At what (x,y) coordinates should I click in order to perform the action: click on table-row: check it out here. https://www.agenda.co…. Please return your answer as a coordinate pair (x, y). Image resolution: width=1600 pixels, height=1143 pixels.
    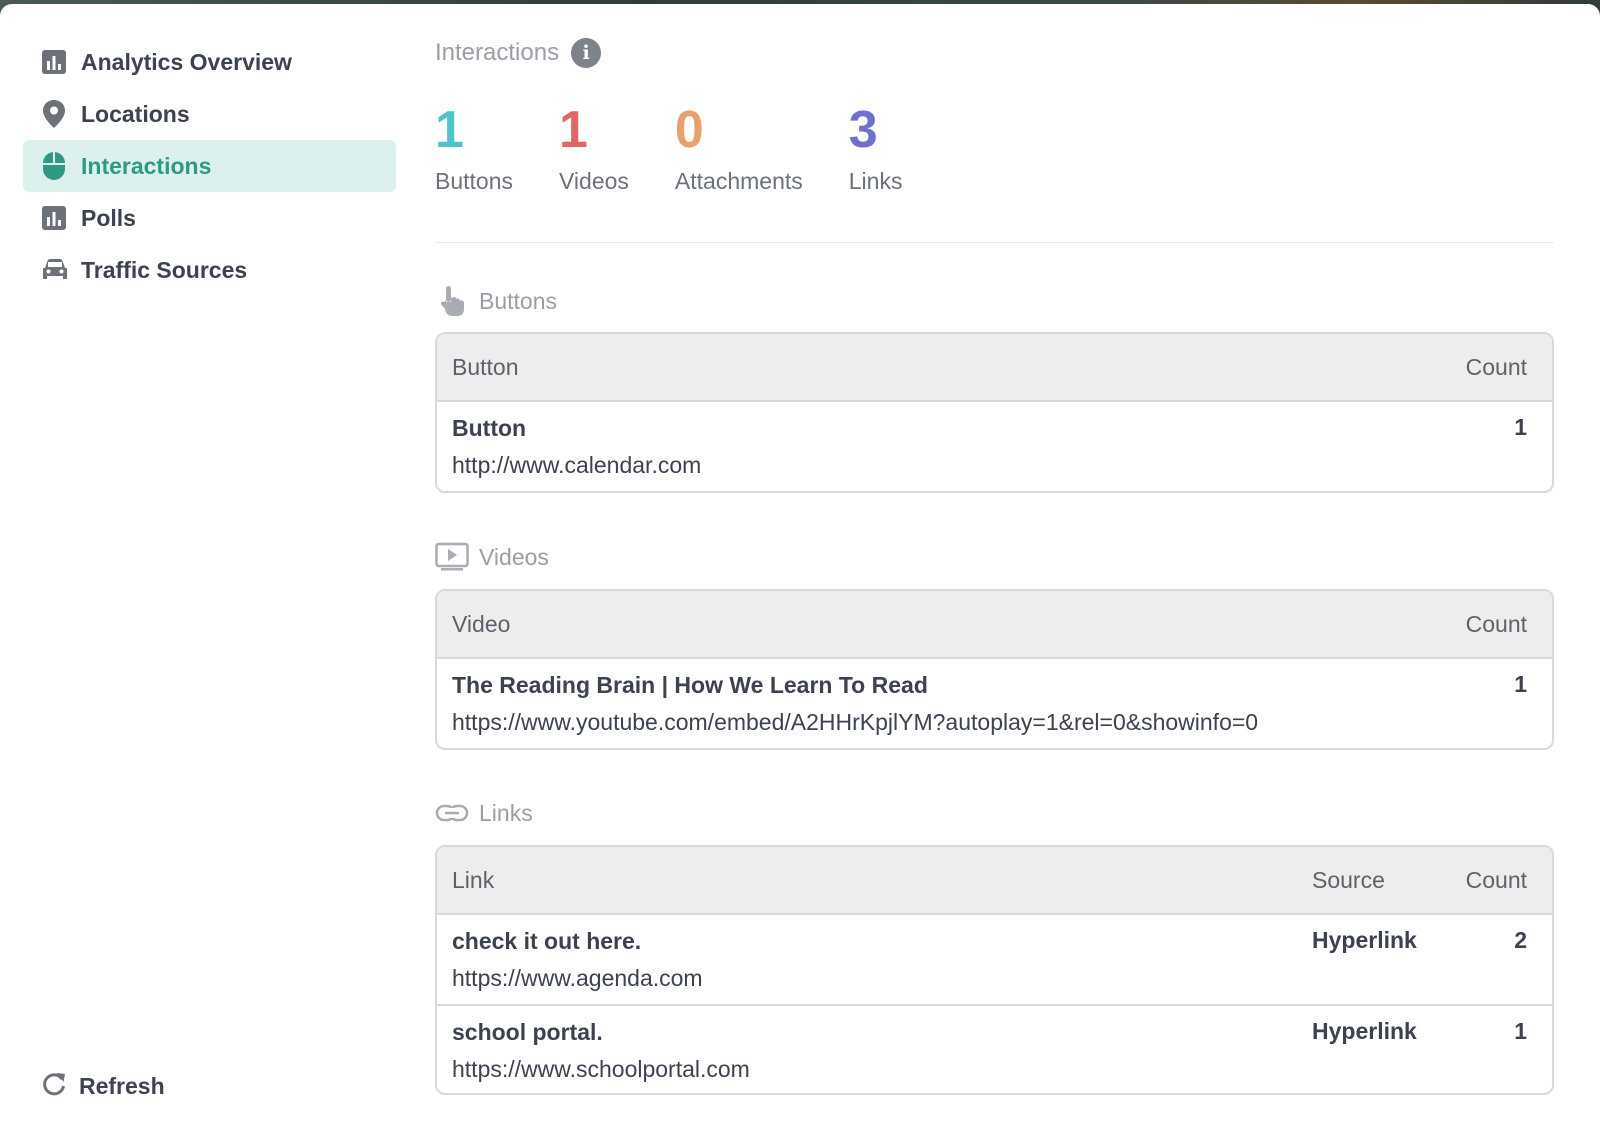
    Looking at the image, I should click on (994, 959).